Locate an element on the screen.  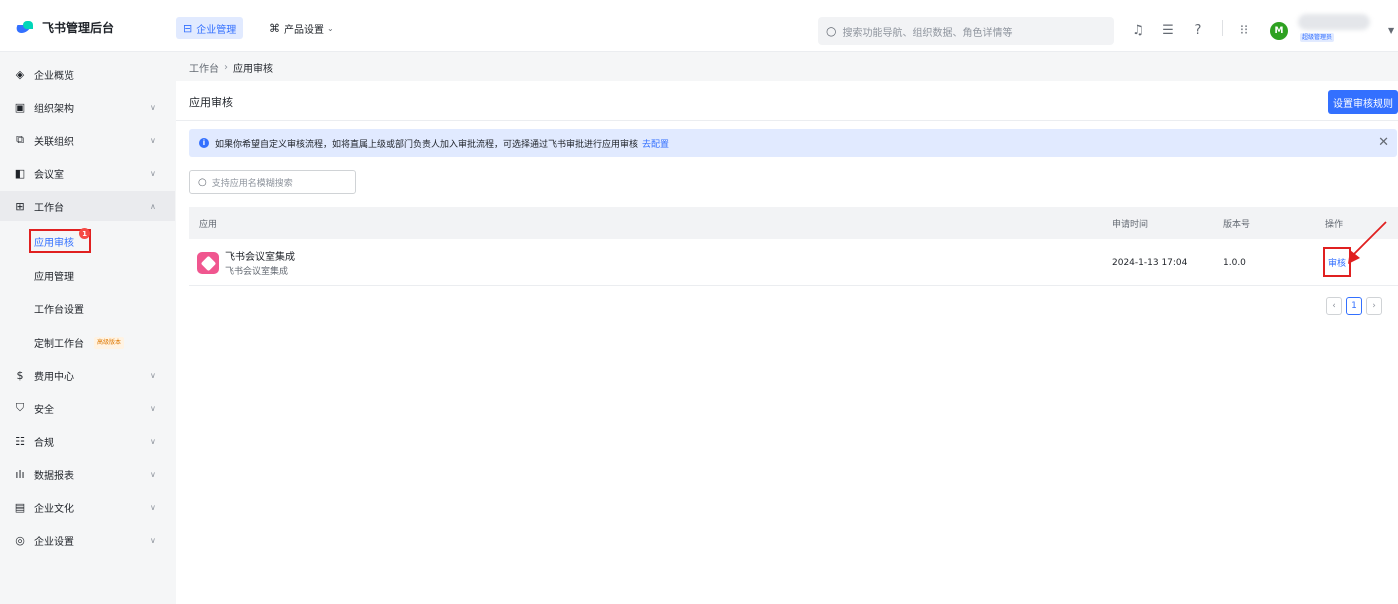
culture-icon: ▤ is located at coordinates (20, 507).